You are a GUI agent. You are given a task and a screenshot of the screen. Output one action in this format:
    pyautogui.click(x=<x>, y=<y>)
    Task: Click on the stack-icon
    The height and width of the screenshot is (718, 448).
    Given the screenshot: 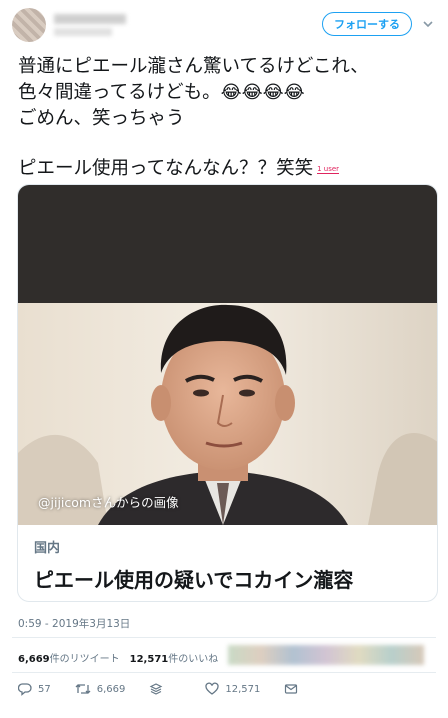 What is the action you would take?
    pyautogui.click(x=156, y=689)
    